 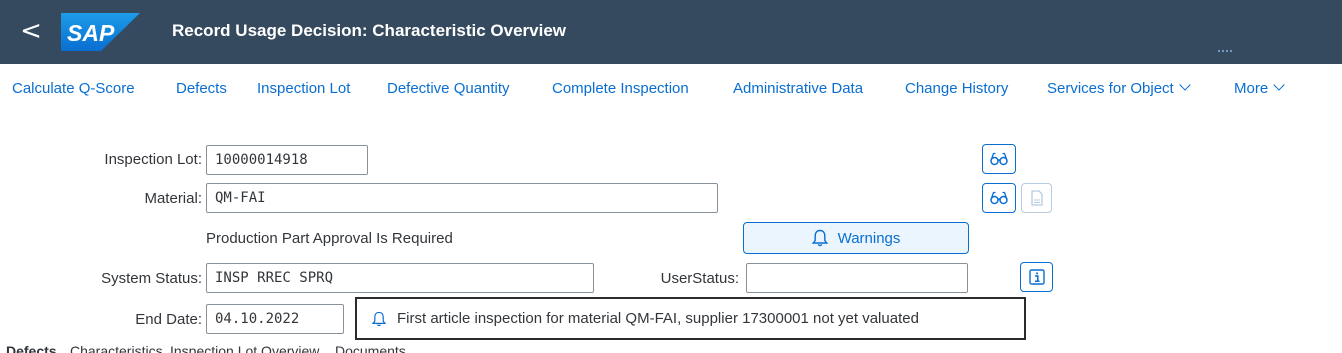 I want to click on change-history-button: Change History, so click(x=956, y=89).